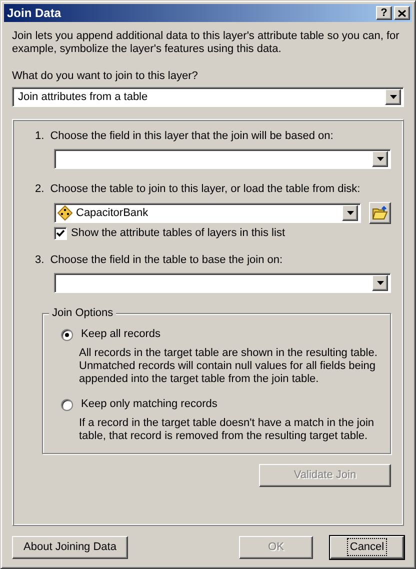 Image resolution: width=416 pixels, height=569 pixels. What do you see at coordinates (149, 404) in the screenshot?
I see `radio-label: Keep only matching records` at bounding box center [149, 404].